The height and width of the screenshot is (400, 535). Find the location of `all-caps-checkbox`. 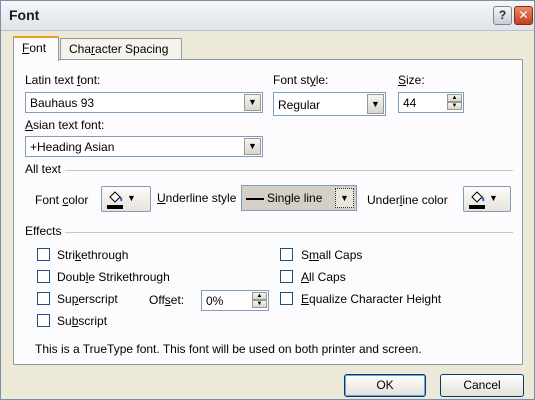

all-caps-checkbox is located at coordinates (286, 276).